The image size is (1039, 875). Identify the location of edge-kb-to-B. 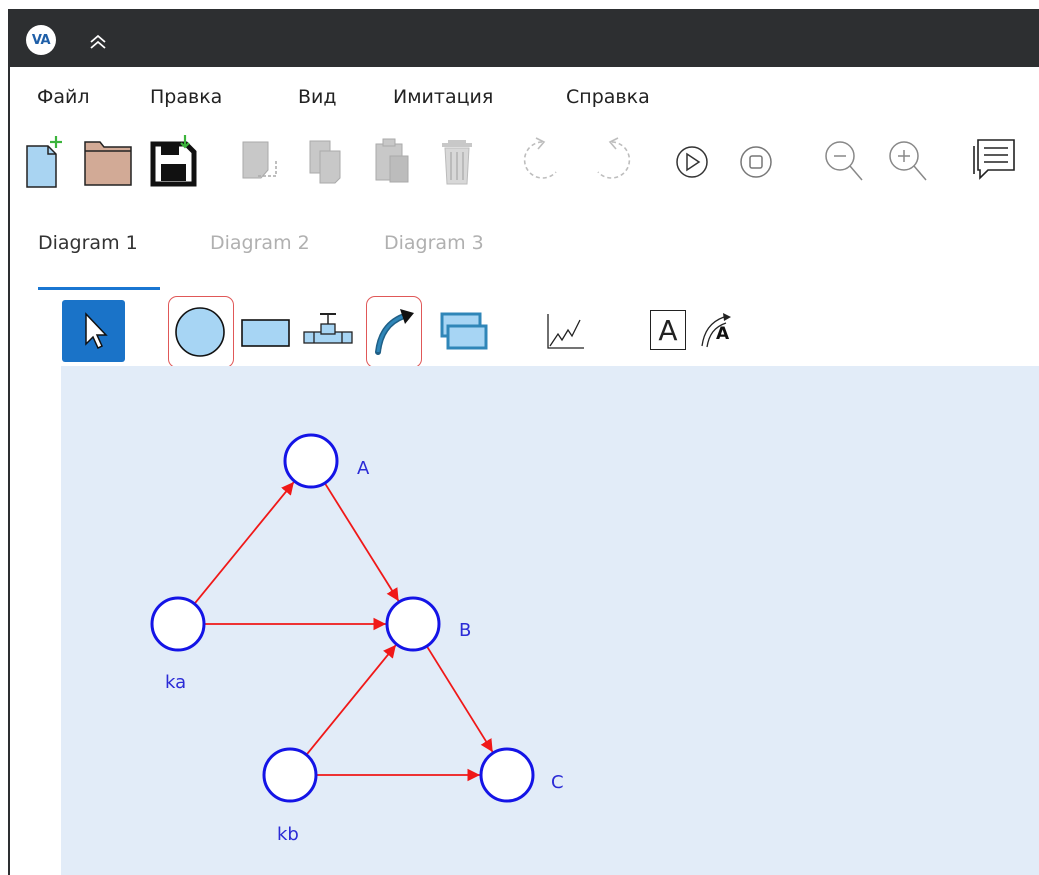
(351, 700).